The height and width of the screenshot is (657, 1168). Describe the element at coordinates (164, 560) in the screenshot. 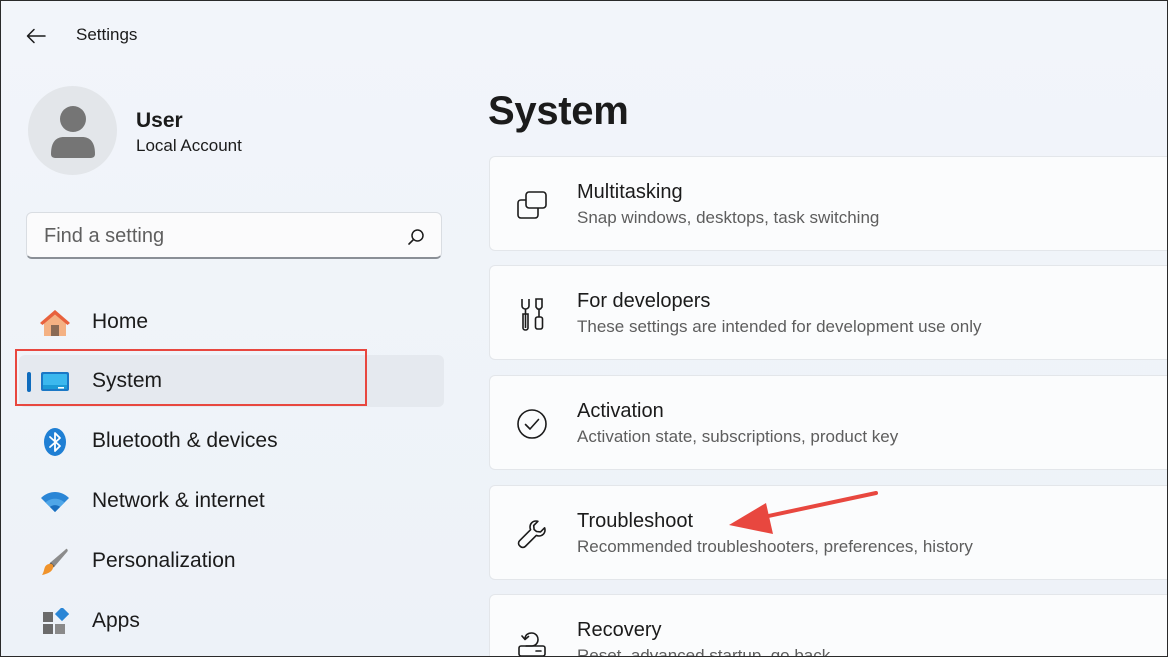

I see `sidebar-item-label: Personalization` at that location.